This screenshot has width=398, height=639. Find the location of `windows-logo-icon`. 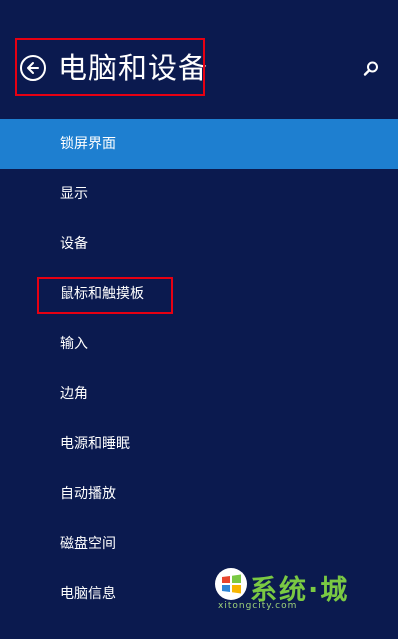

windows-logo-icon is located at coordinates (231, 584).